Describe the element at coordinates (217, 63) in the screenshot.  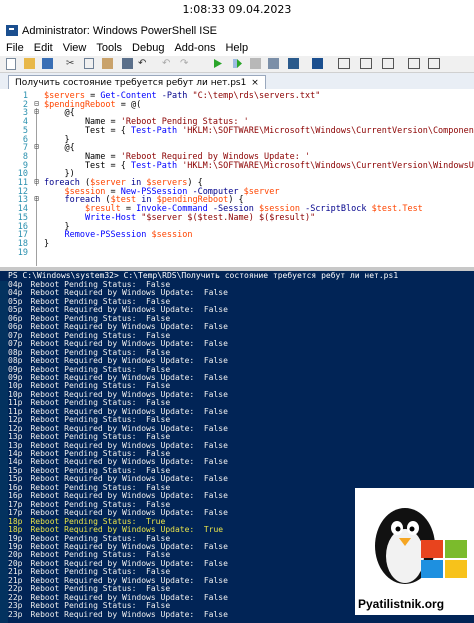
I see `run-icon` at that location.